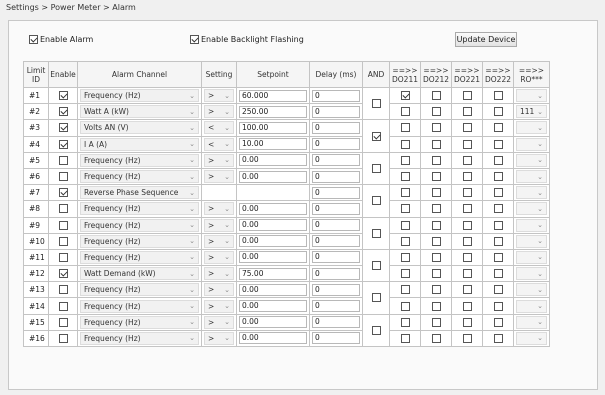 Image resolution: width=605 pixels, height=395 pixels. What do you see at coordinates (219, 128) in the screenshot?
I see `setting-select: < ⌄` at bounding box center [219, 128].